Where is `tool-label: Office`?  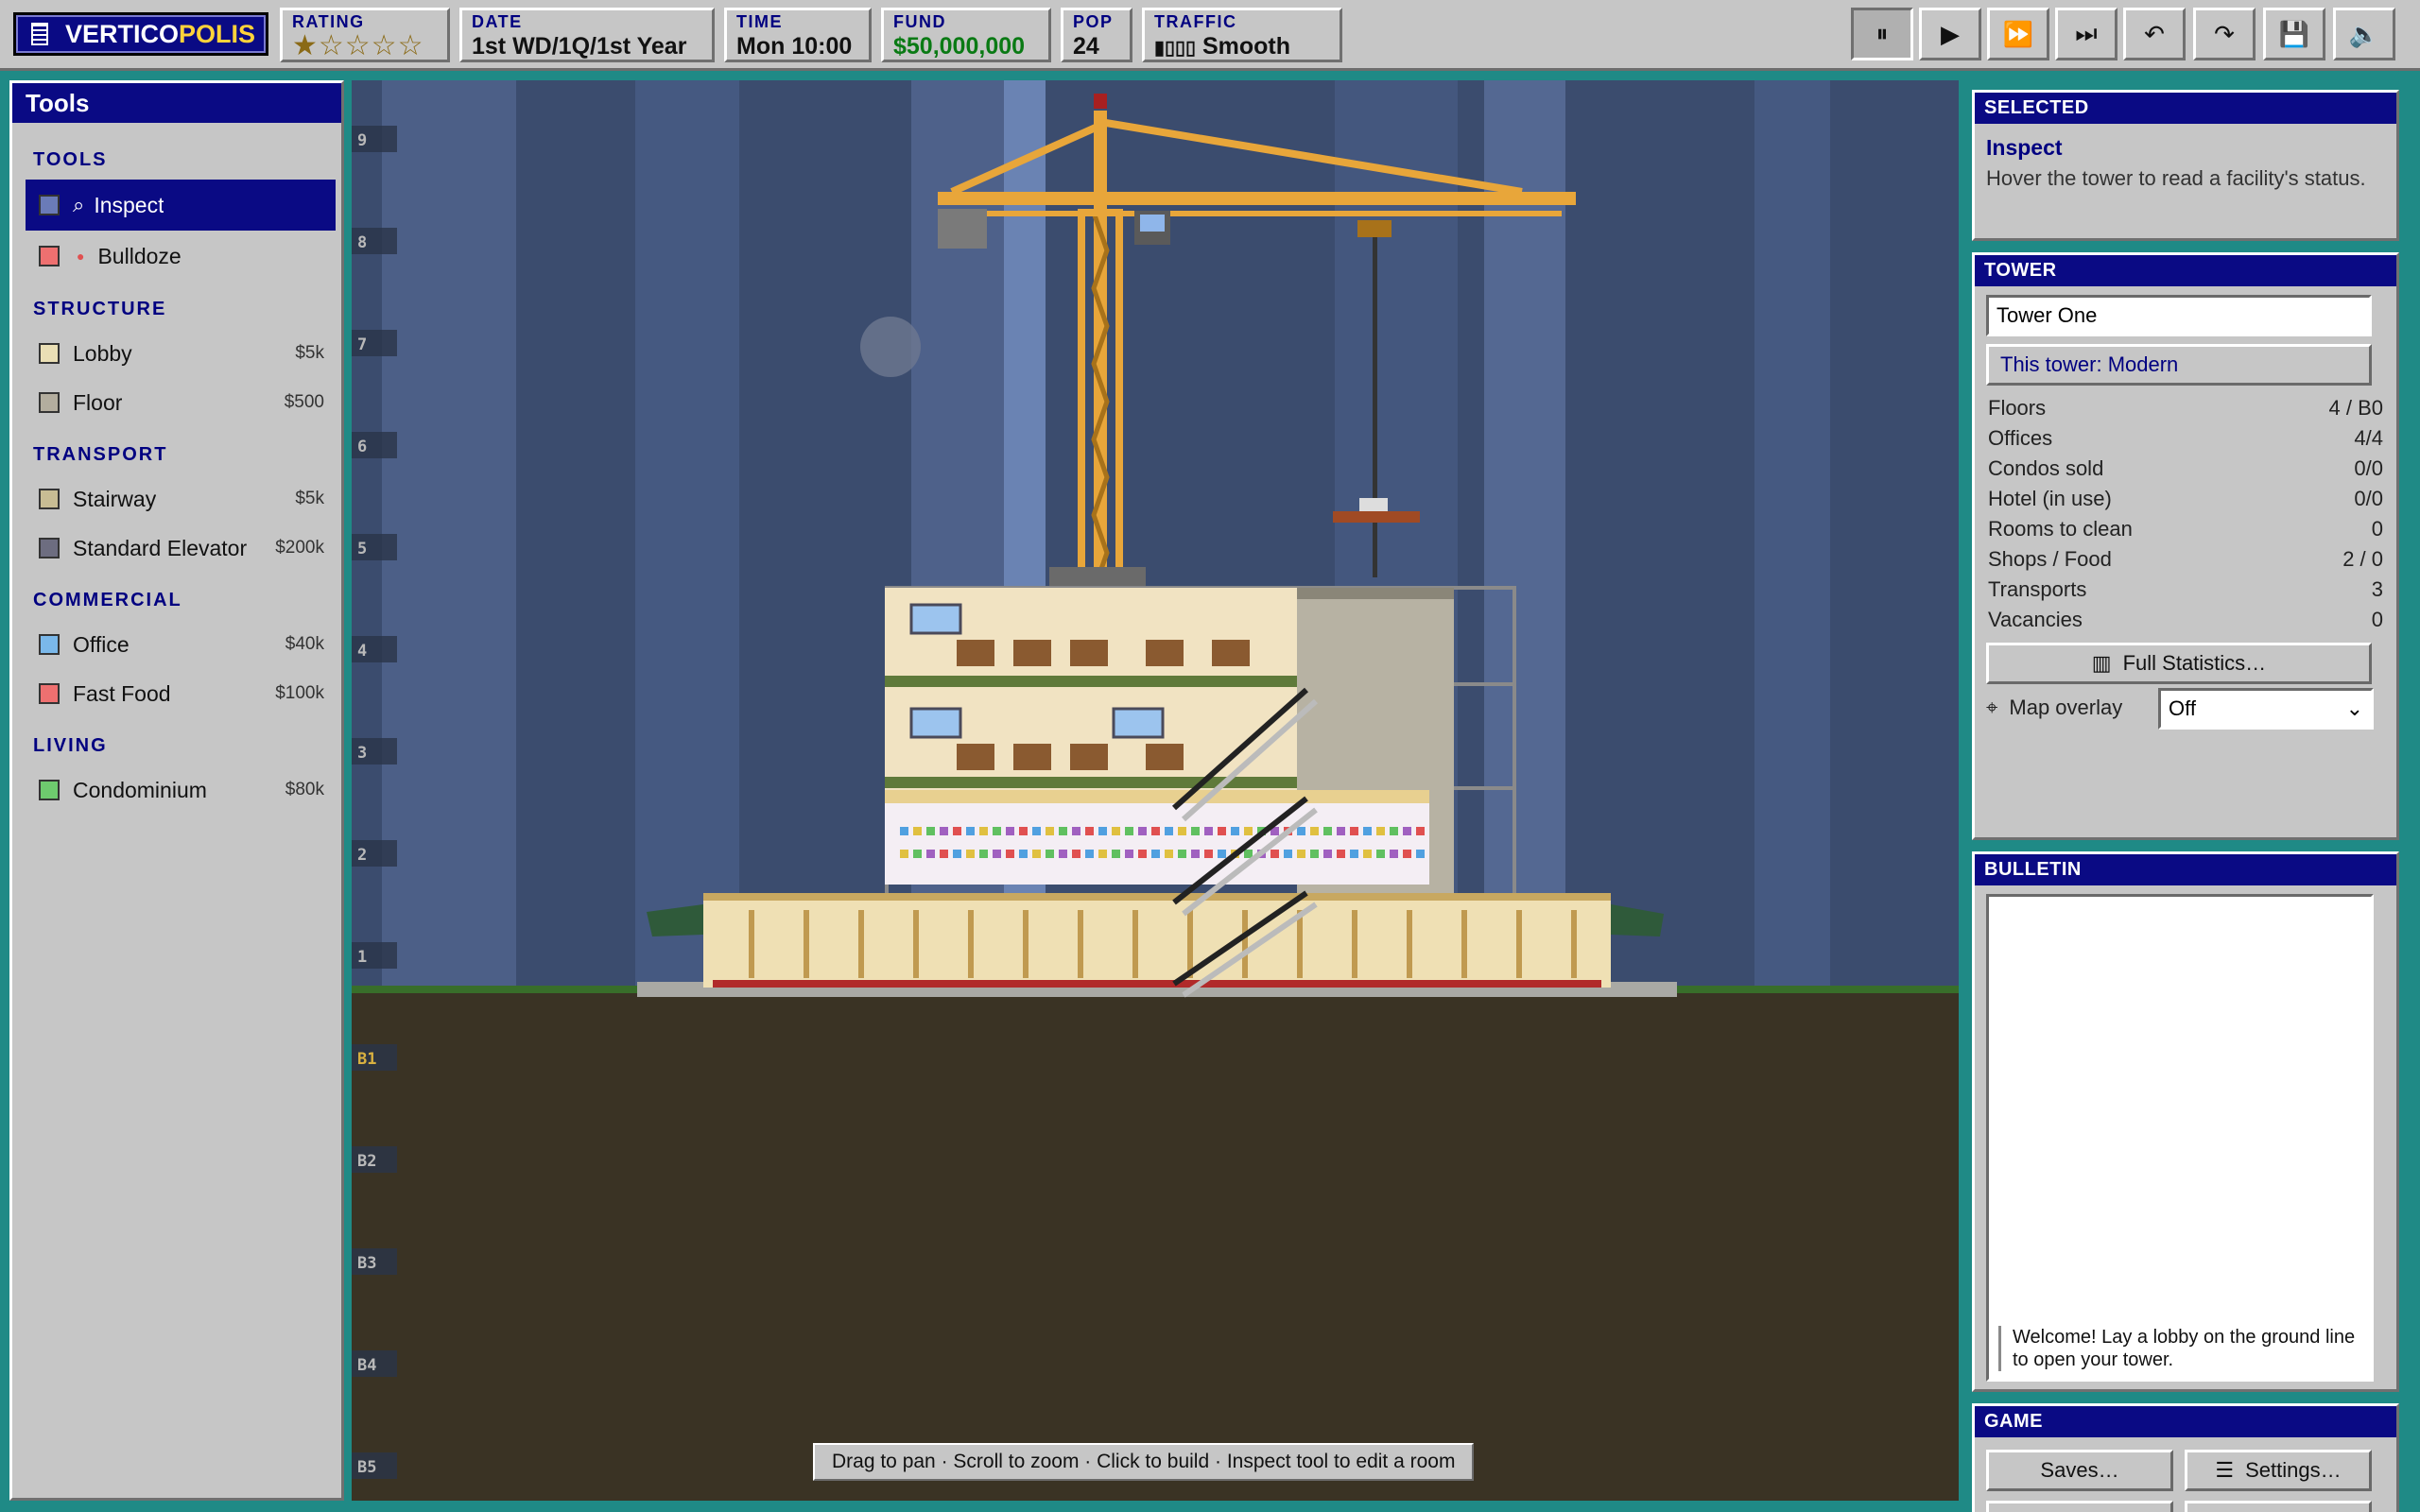 tool-label: Office is located at coordinates (101, 644).